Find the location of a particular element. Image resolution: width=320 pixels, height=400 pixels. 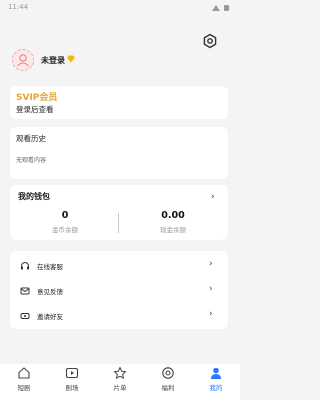

login-status-text: 未登录 is located at coordinates (53, 60).